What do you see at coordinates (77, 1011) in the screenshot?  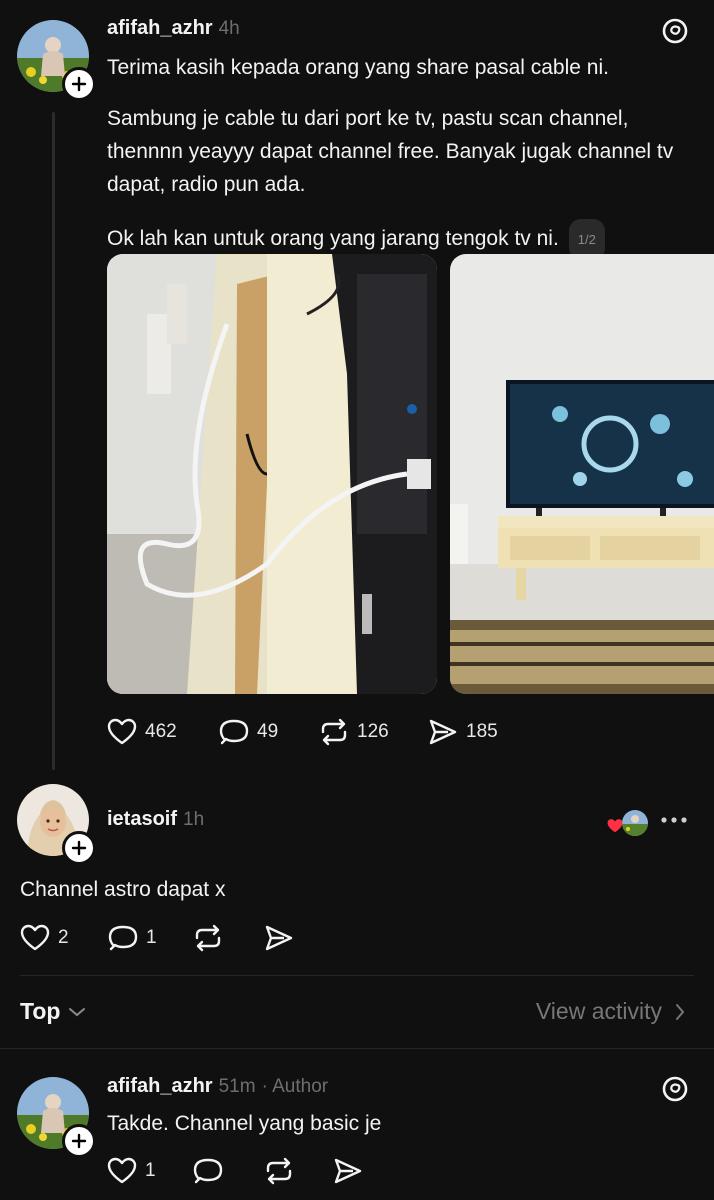 I see `chevron-down-icon` at bounding box center [77, 1011].